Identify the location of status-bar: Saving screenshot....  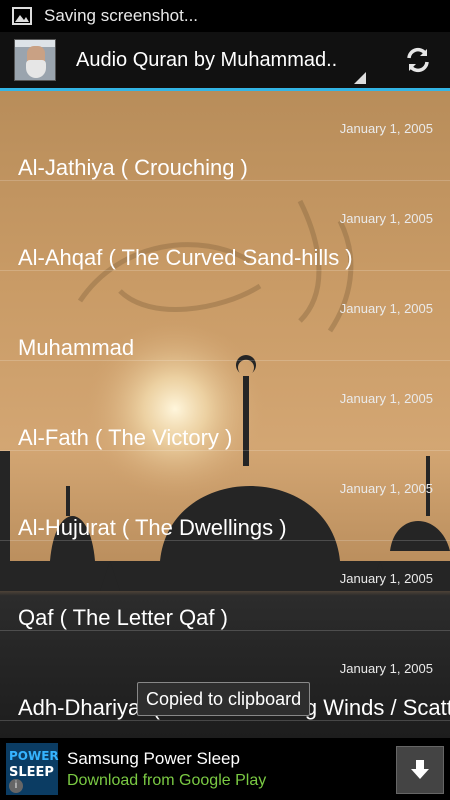
(225, 16).